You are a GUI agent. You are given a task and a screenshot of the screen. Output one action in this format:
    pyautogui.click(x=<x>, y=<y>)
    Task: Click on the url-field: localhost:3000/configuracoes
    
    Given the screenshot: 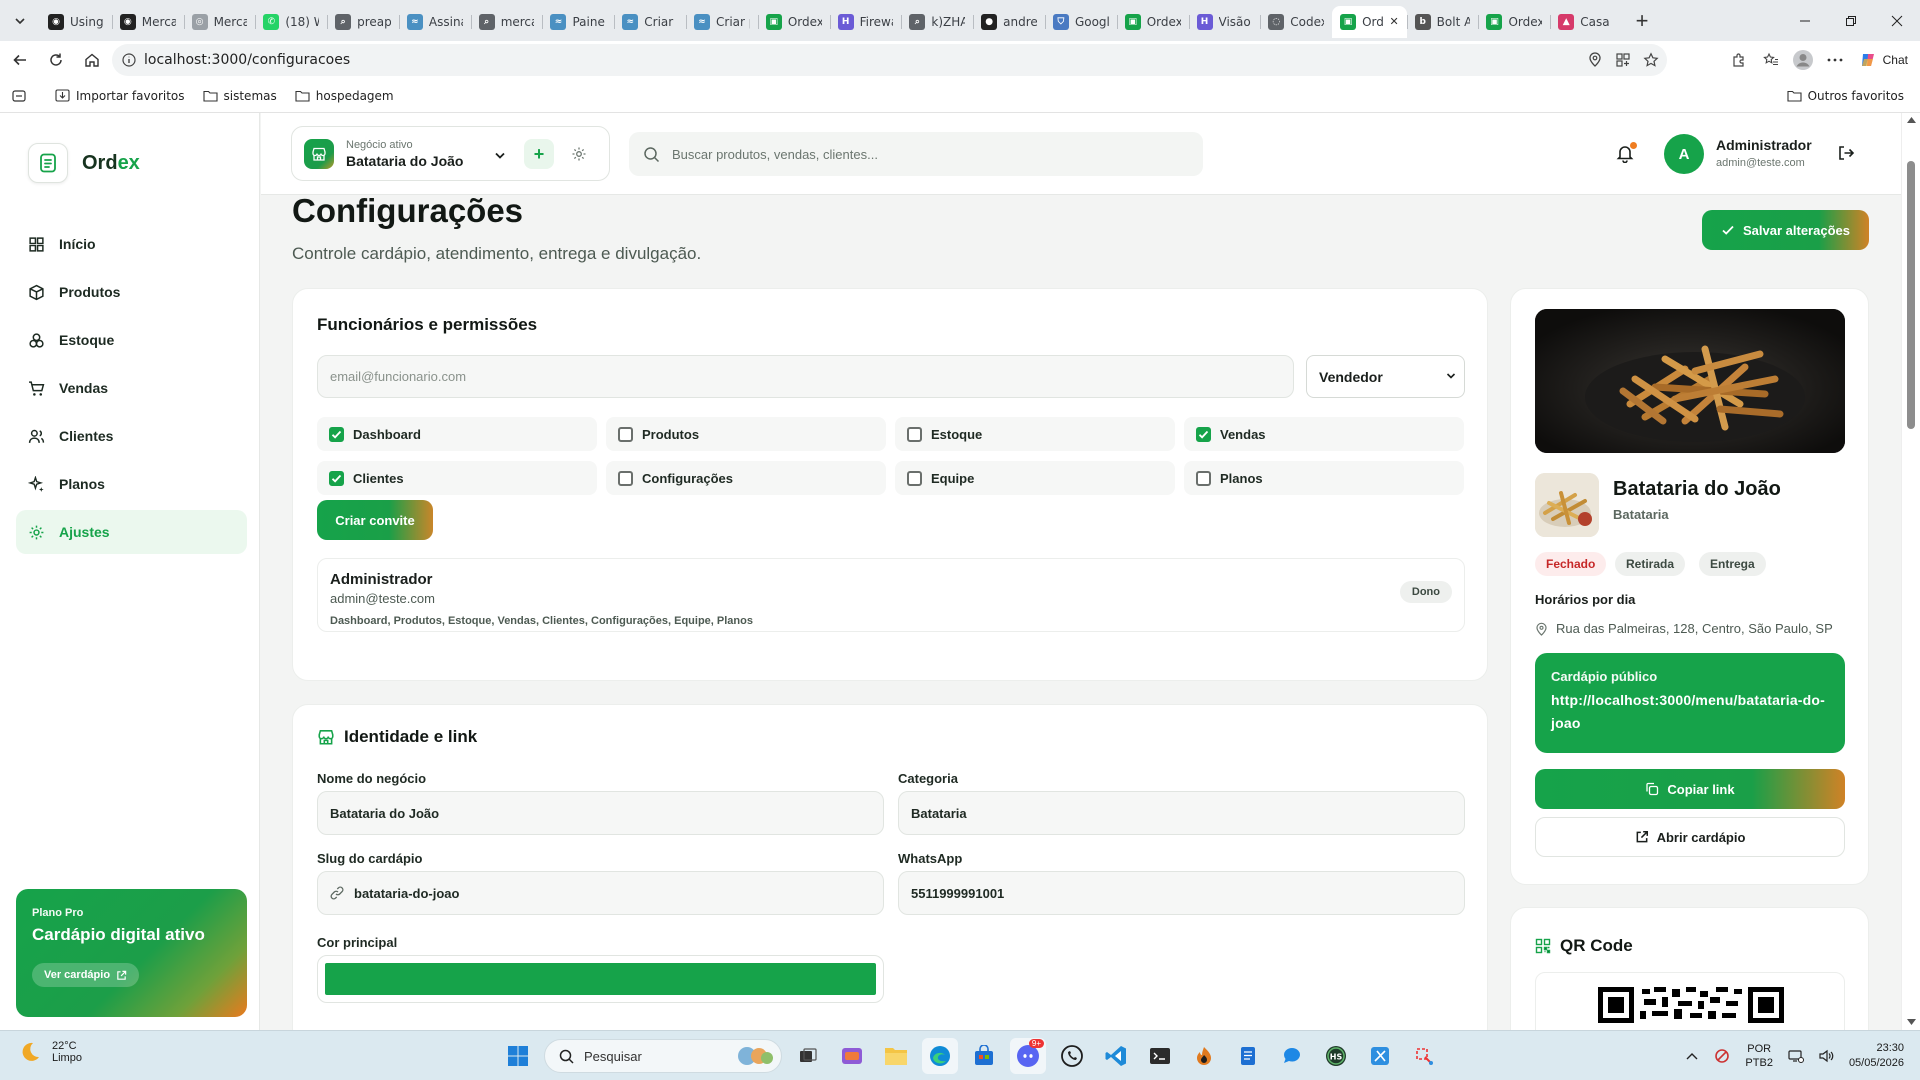 What is the action you would take?
    pyautogui.click(x=889, y=60)
    